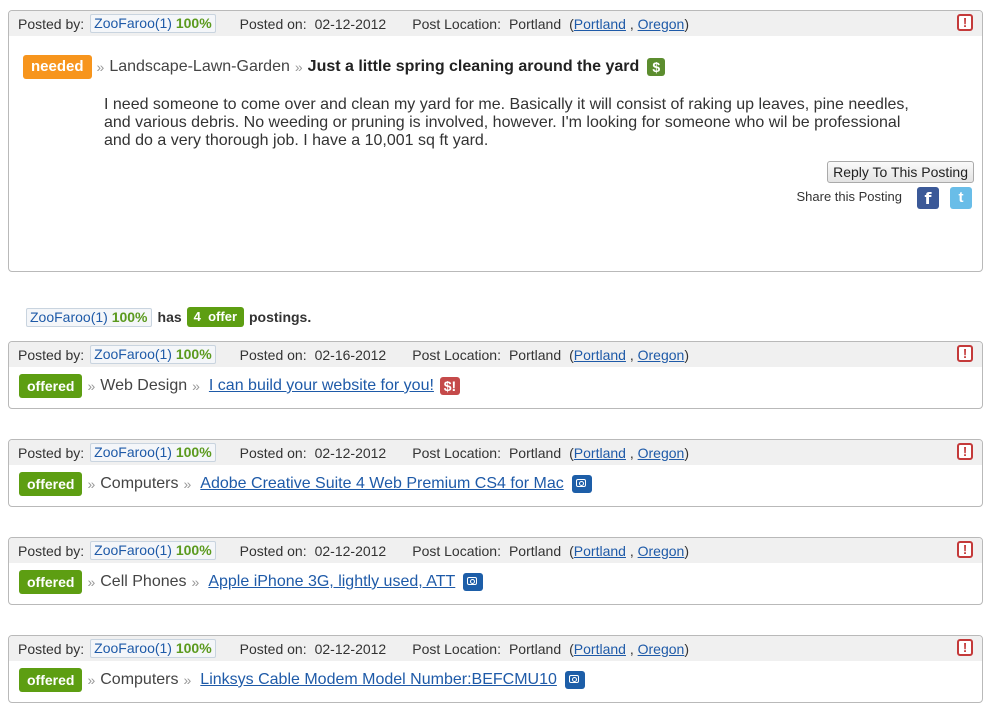  I want to click on money-red-icon: $!, so click(449, 386).